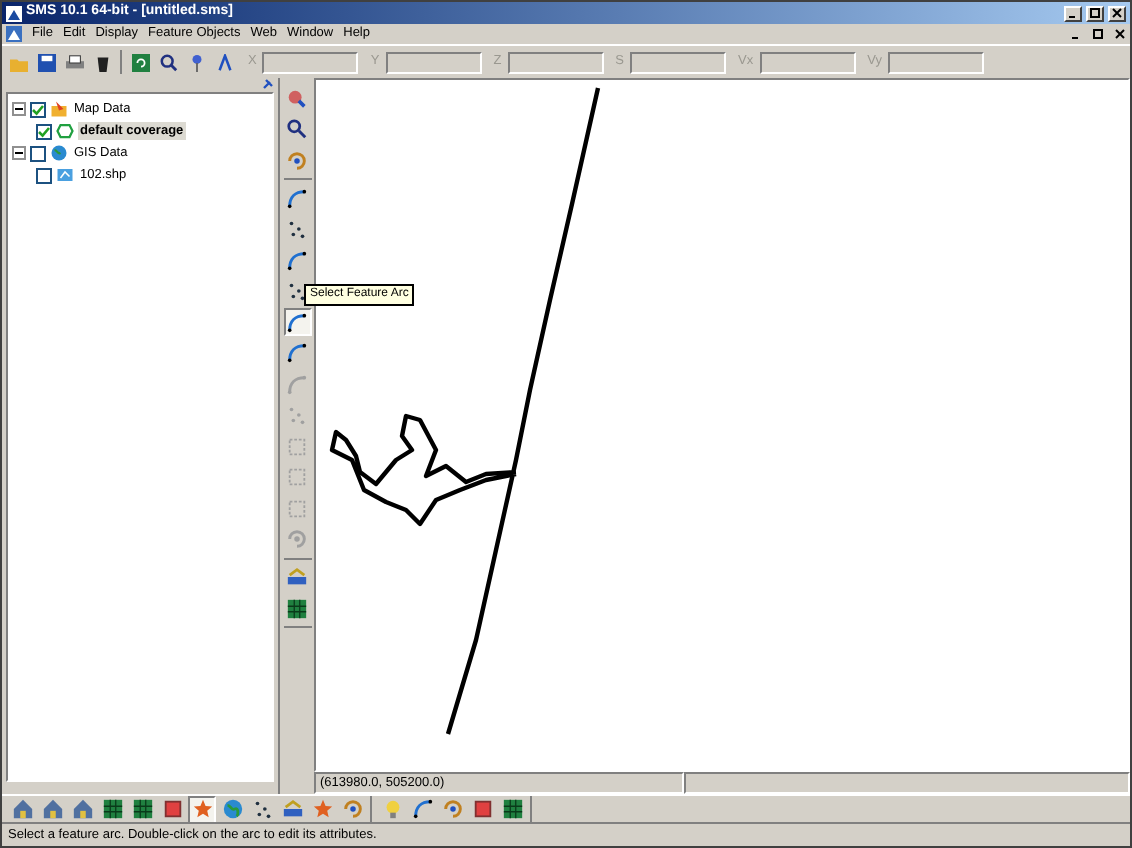  What do you see at coordinates (102, 62) in the screenshot?
I see `trash-icon` at bounding box center [102, 62].